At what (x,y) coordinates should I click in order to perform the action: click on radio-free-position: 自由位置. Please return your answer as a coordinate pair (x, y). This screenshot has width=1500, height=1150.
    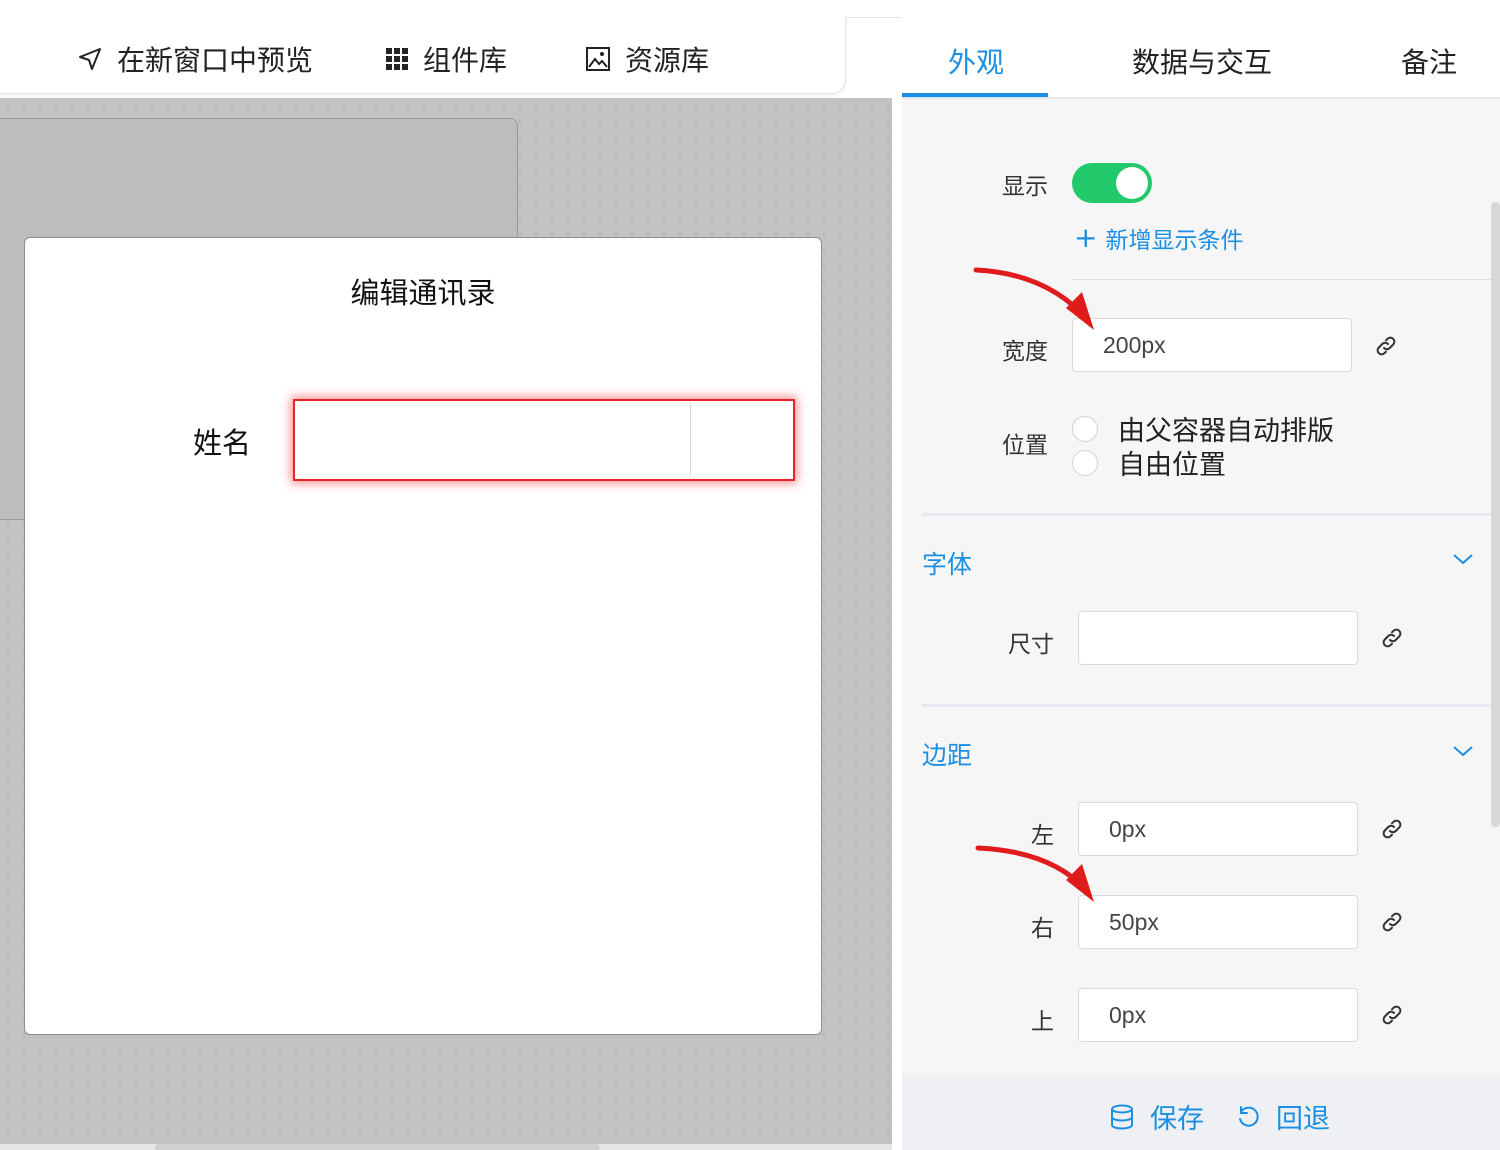
    Looking at the image, I should click on (1149, 462).